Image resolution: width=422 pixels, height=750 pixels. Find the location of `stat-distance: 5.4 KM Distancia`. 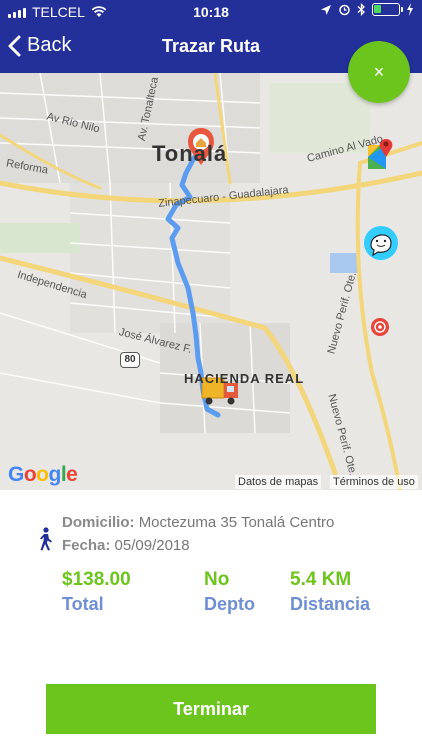

stat-distance: 5.4 KM Distancia is located at coordinates (330, 592).